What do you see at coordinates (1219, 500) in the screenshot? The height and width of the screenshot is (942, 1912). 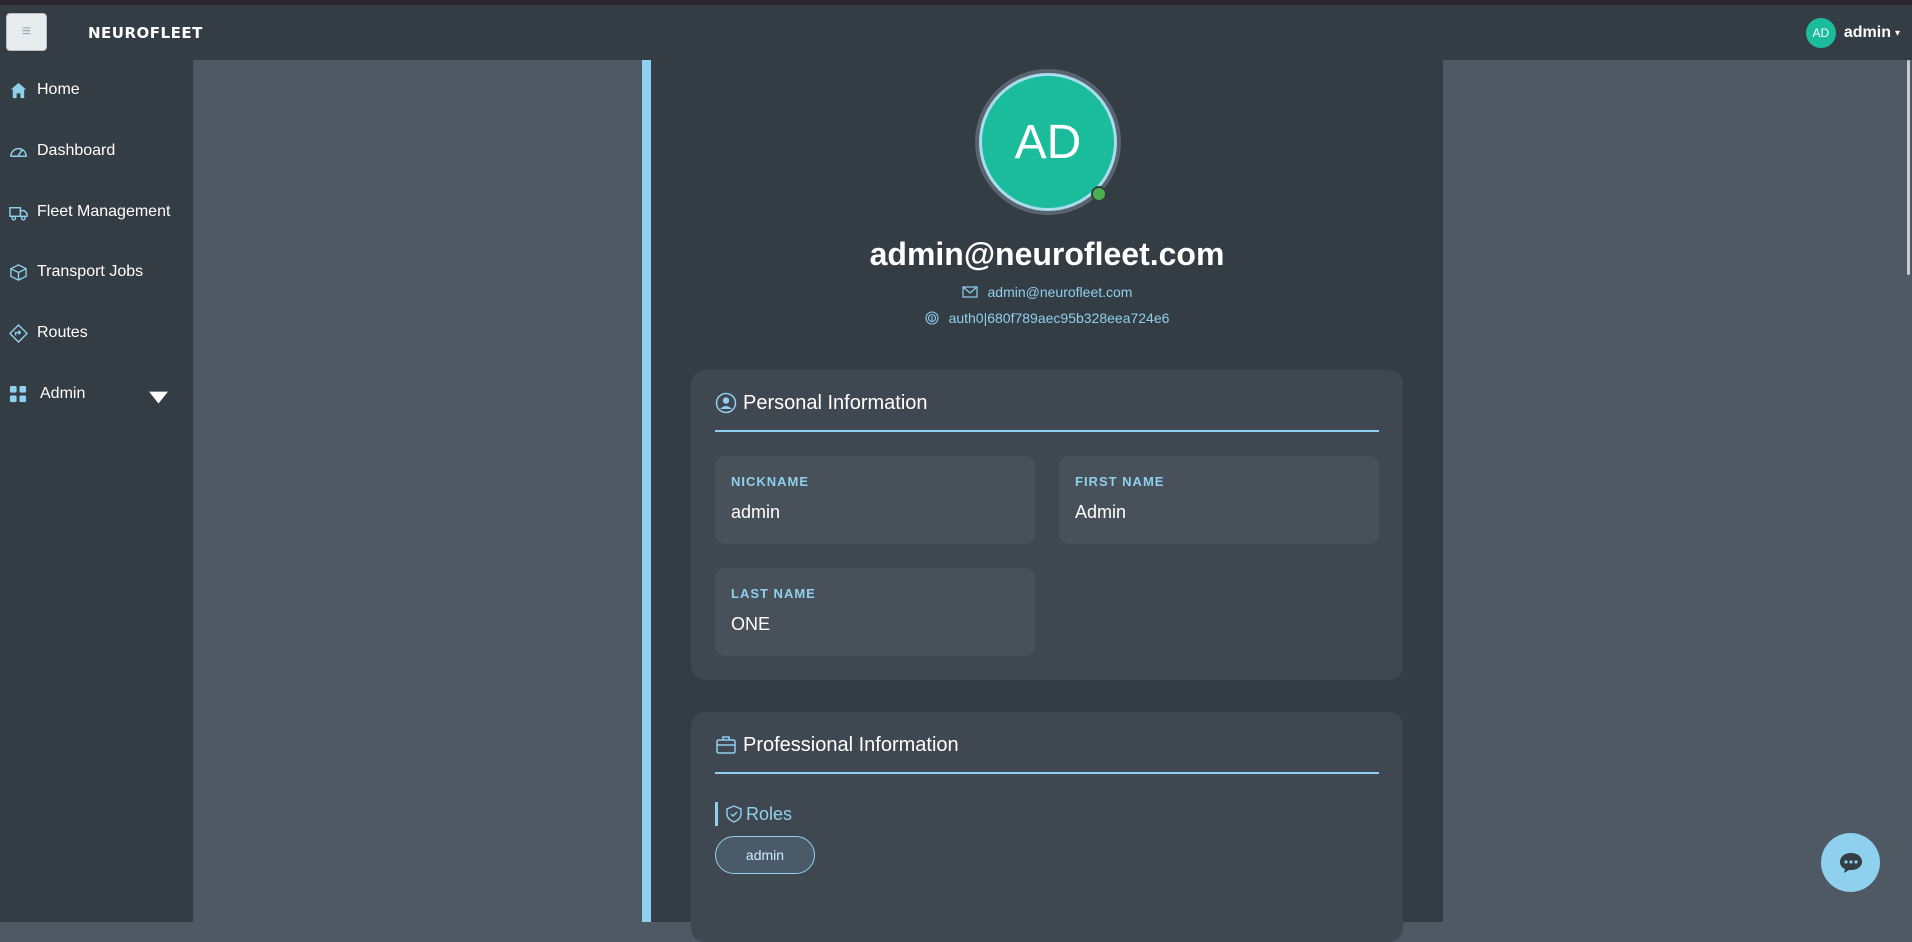 I see `first-name-field: FIRST NAME Admin` at bounding box center [1219, 500].